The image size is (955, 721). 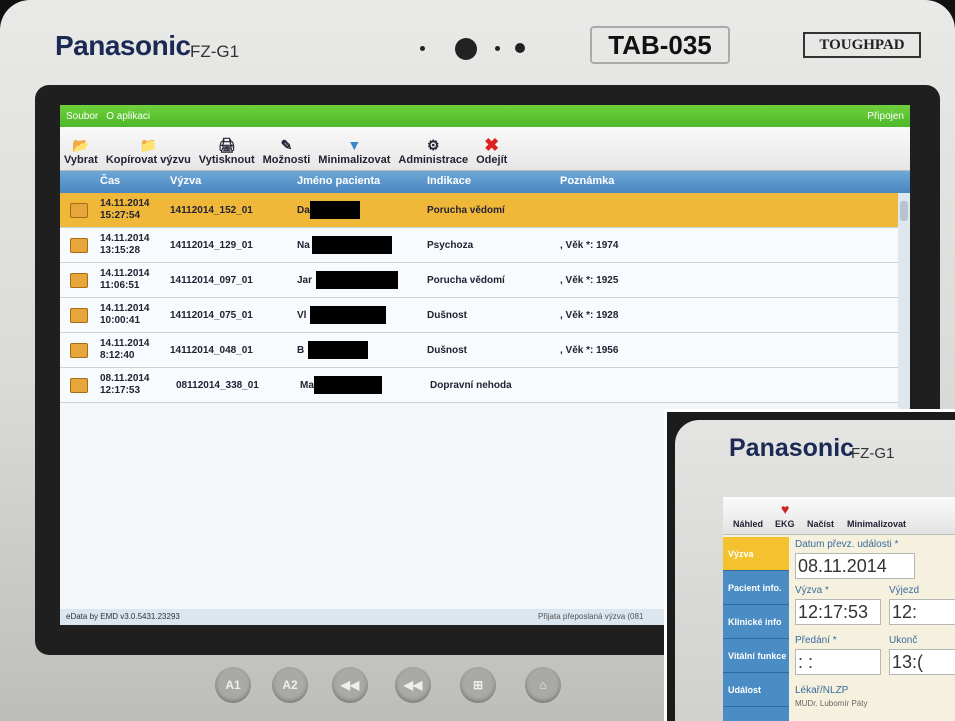 What do you see at coordinates (812, 590) in the screenshot?
I see `call-time-label: Výzva *` at bounding box center [812, 590].